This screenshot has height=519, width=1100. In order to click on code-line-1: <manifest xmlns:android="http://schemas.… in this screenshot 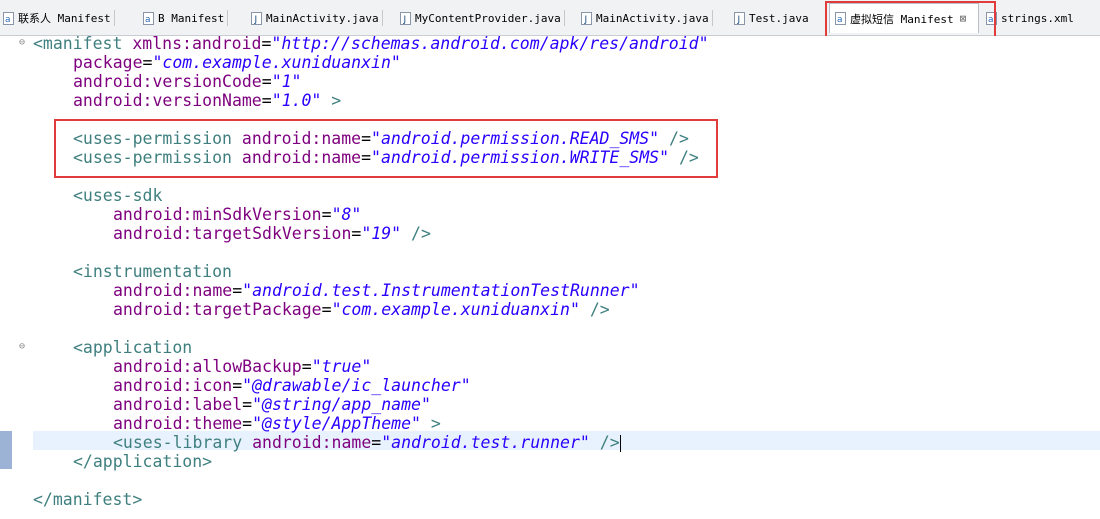, I will do `click(371, 43)`.